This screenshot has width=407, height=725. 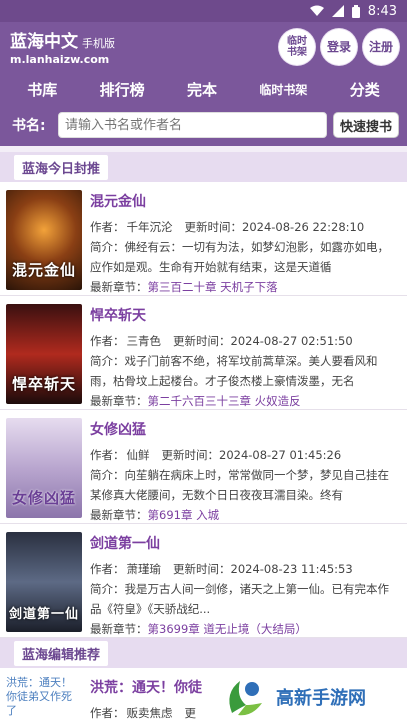 I want to click on editor-section: 蓝海编辑推荐 洪荒：通天！你徒弟又作死了 洪荒：通天！你徒 作者： 贩卖焦虑更, so click(x=203, y=681).